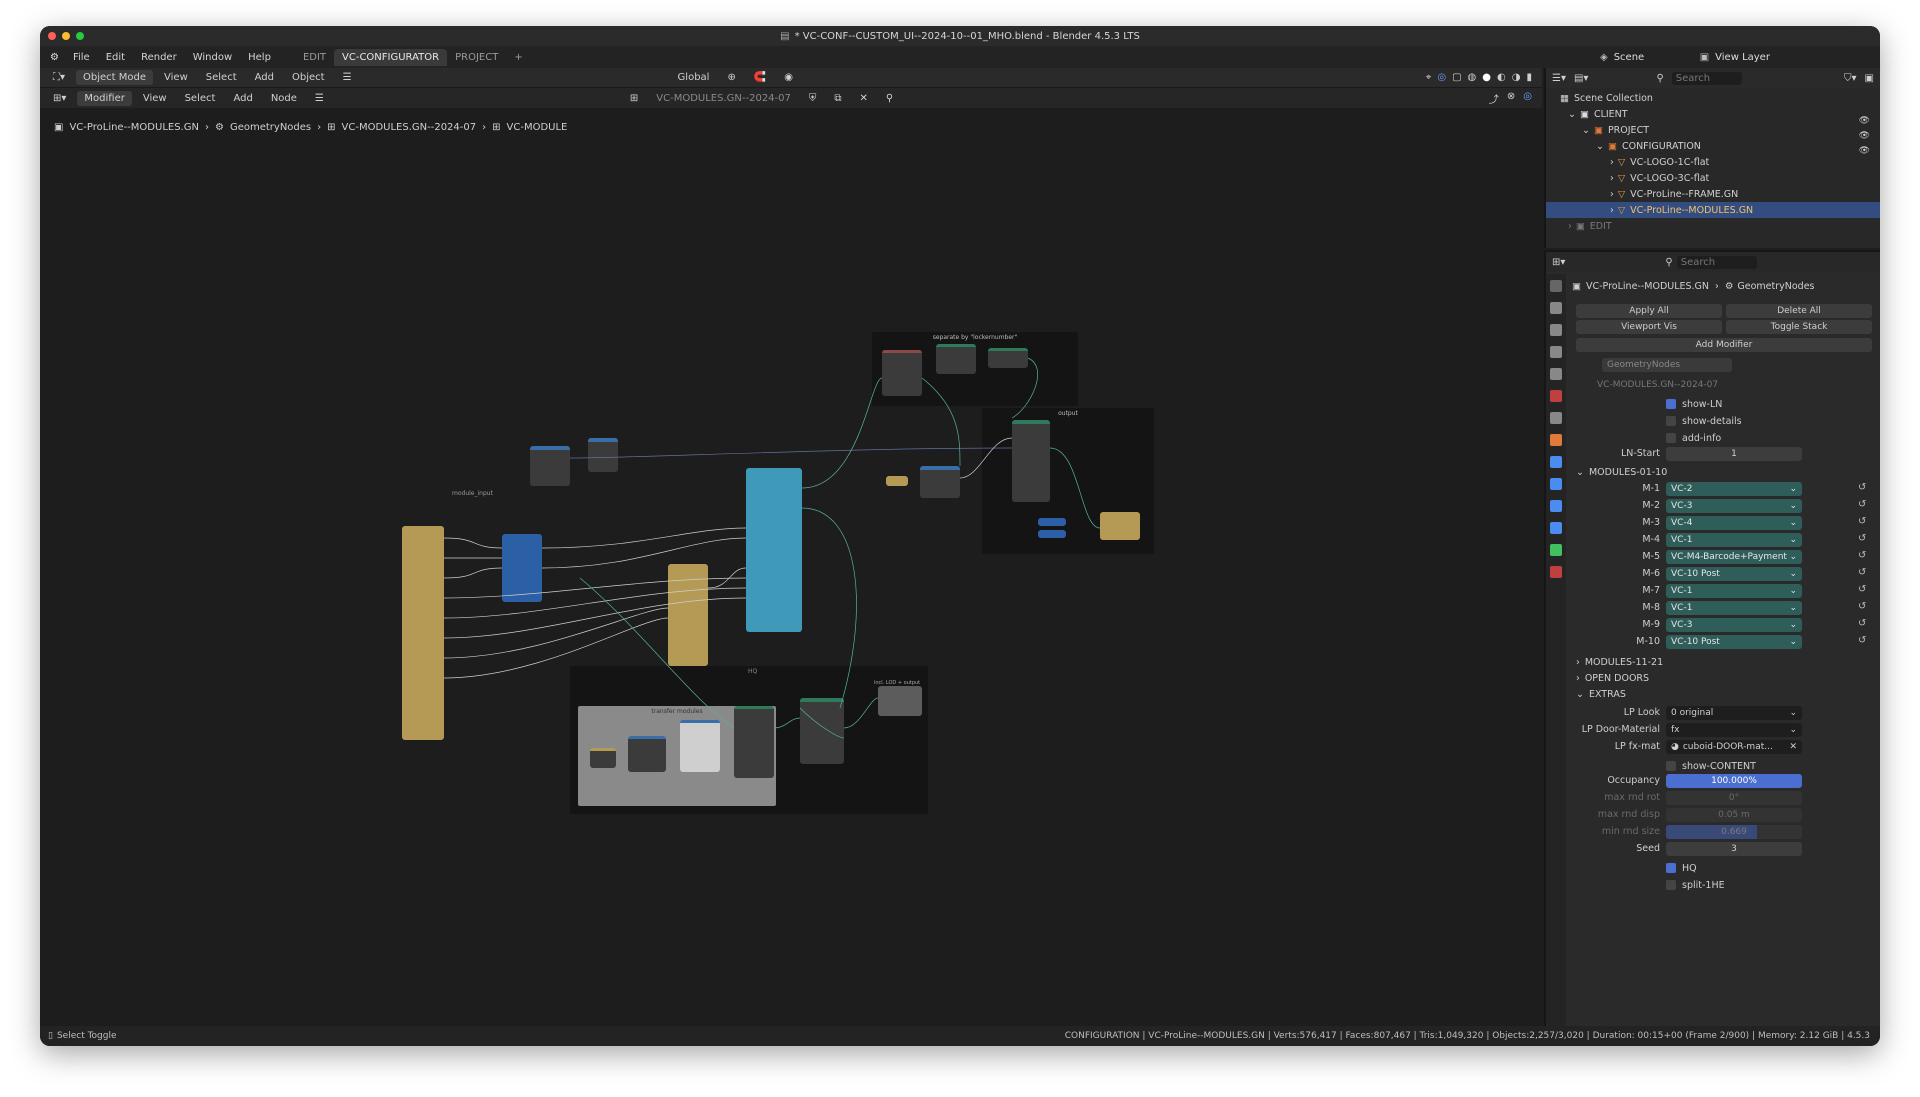 The image size is (1920, 1097). What do you see at coordinates (1799, 311) in the screenshot?
I see `delete-all-button: Delete All` at bounding box center [1799, 311].